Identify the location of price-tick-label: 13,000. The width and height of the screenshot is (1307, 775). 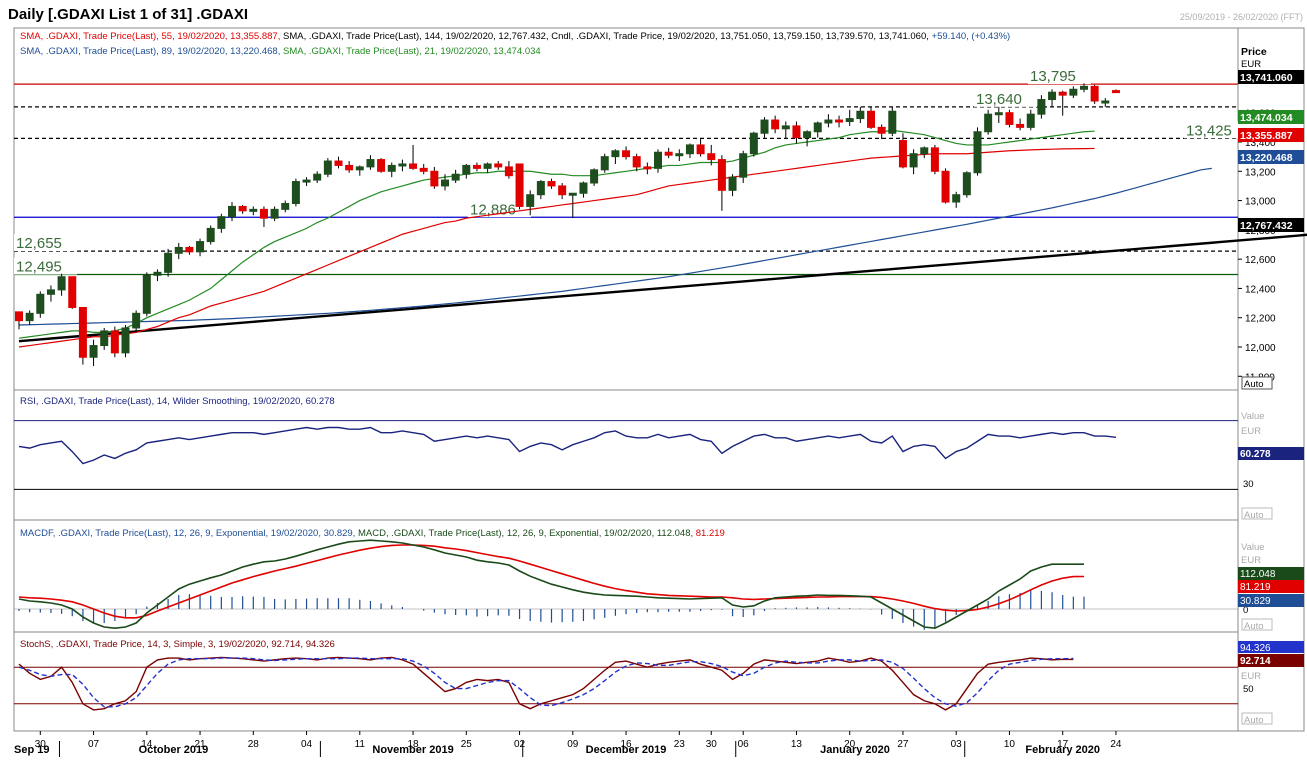
(1260, 202).